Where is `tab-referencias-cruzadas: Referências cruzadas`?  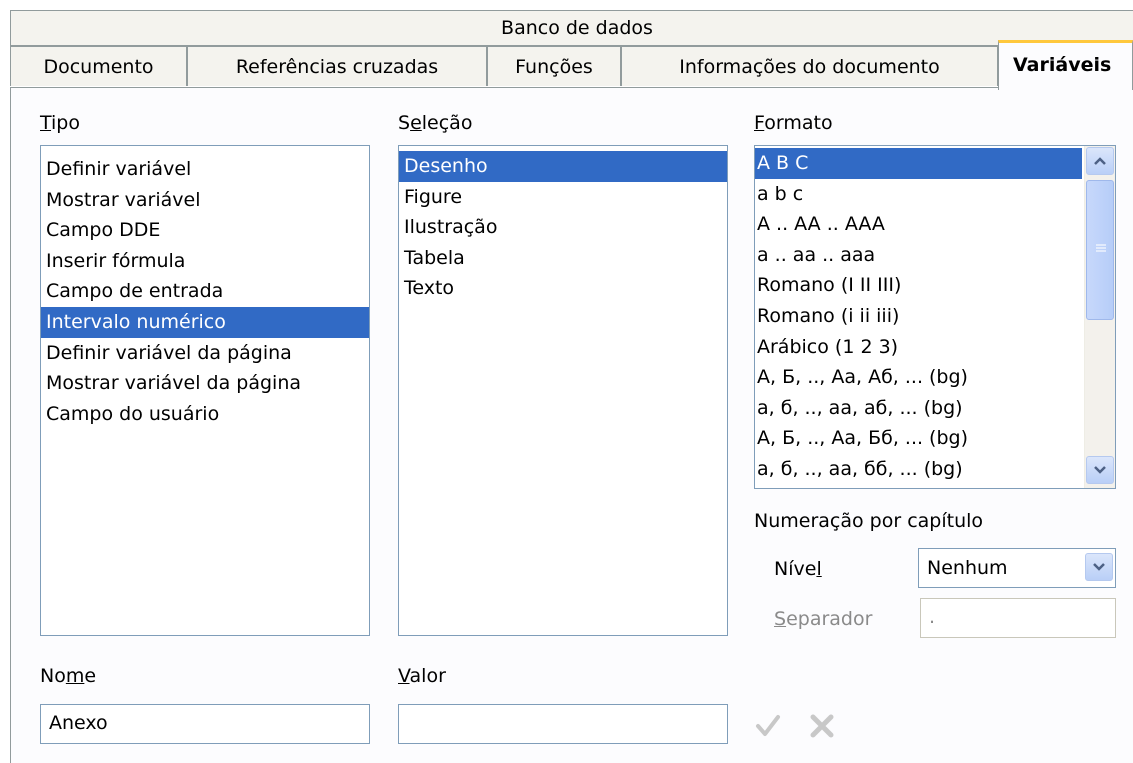 tab-referencias-cruzadas: Referências cruzadas is located at coordinates (337, 66).